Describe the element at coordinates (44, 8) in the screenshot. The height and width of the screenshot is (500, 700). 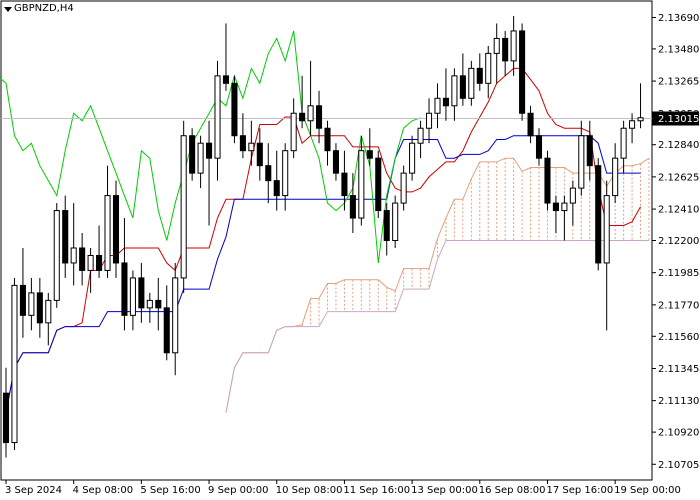
I see `symbol-label: GBPNZD,H4` at that location.